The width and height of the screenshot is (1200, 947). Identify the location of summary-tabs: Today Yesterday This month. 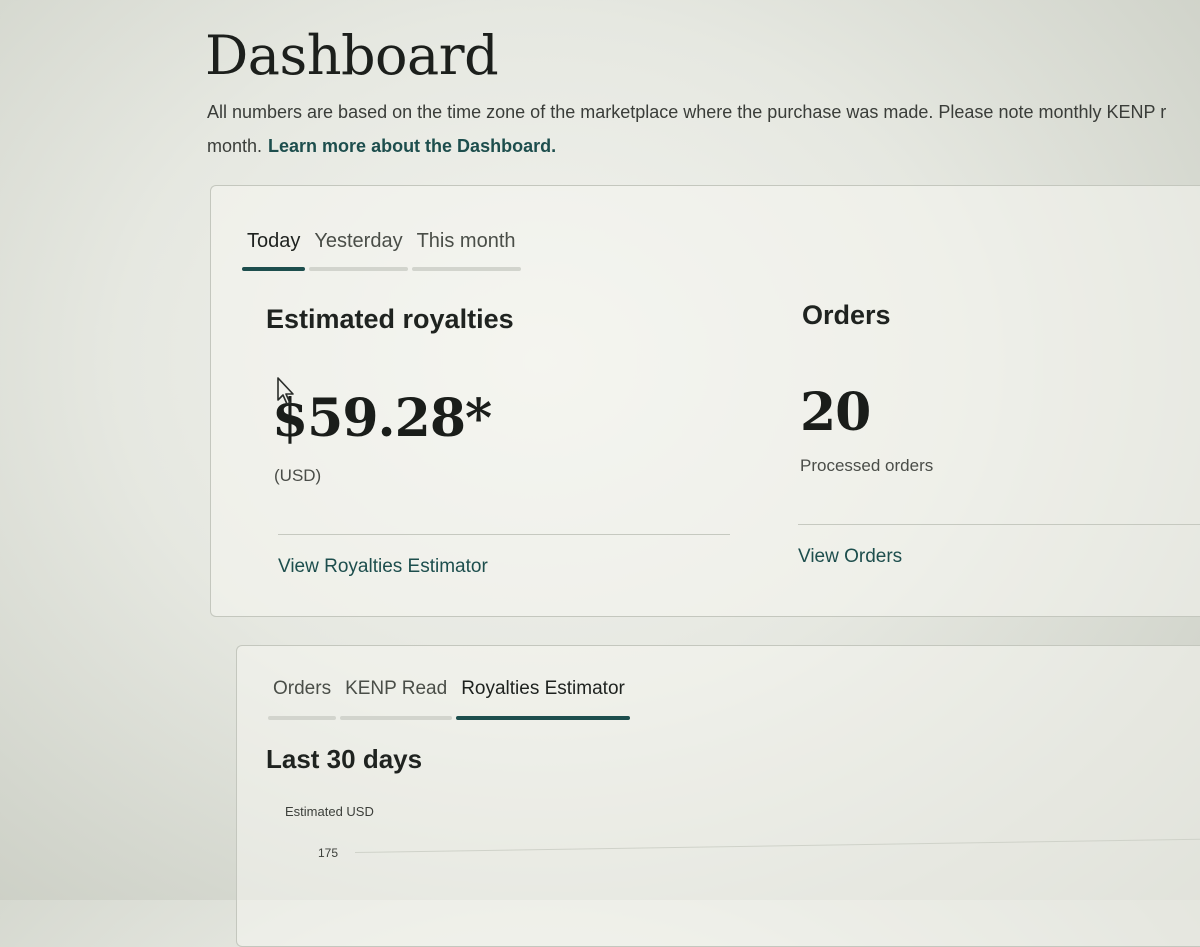
(381, 250).